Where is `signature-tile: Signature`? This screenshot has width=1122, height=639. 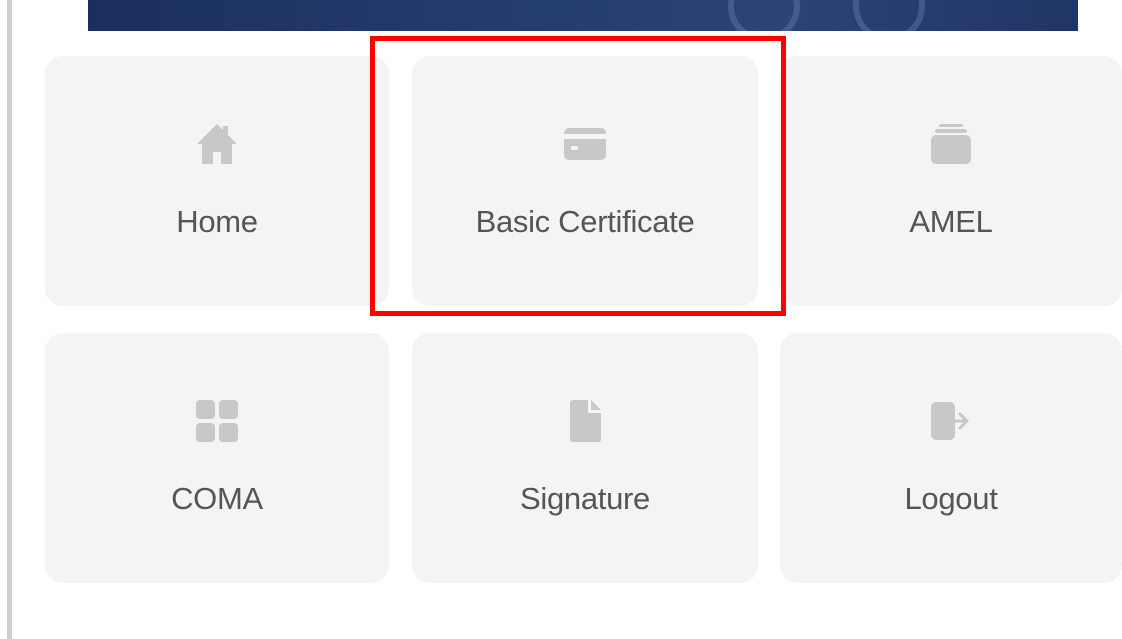
signature-tile: Signature is located at coordinates (585, 458).